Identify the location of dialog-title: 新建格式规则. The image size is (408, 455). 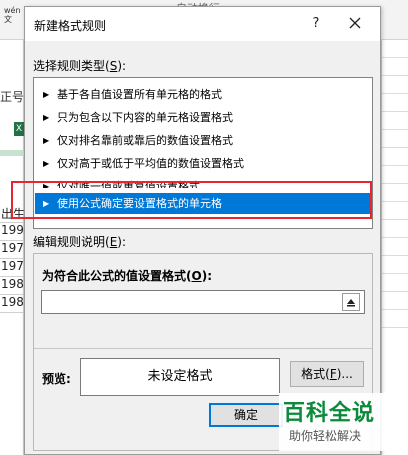
(70, 26).